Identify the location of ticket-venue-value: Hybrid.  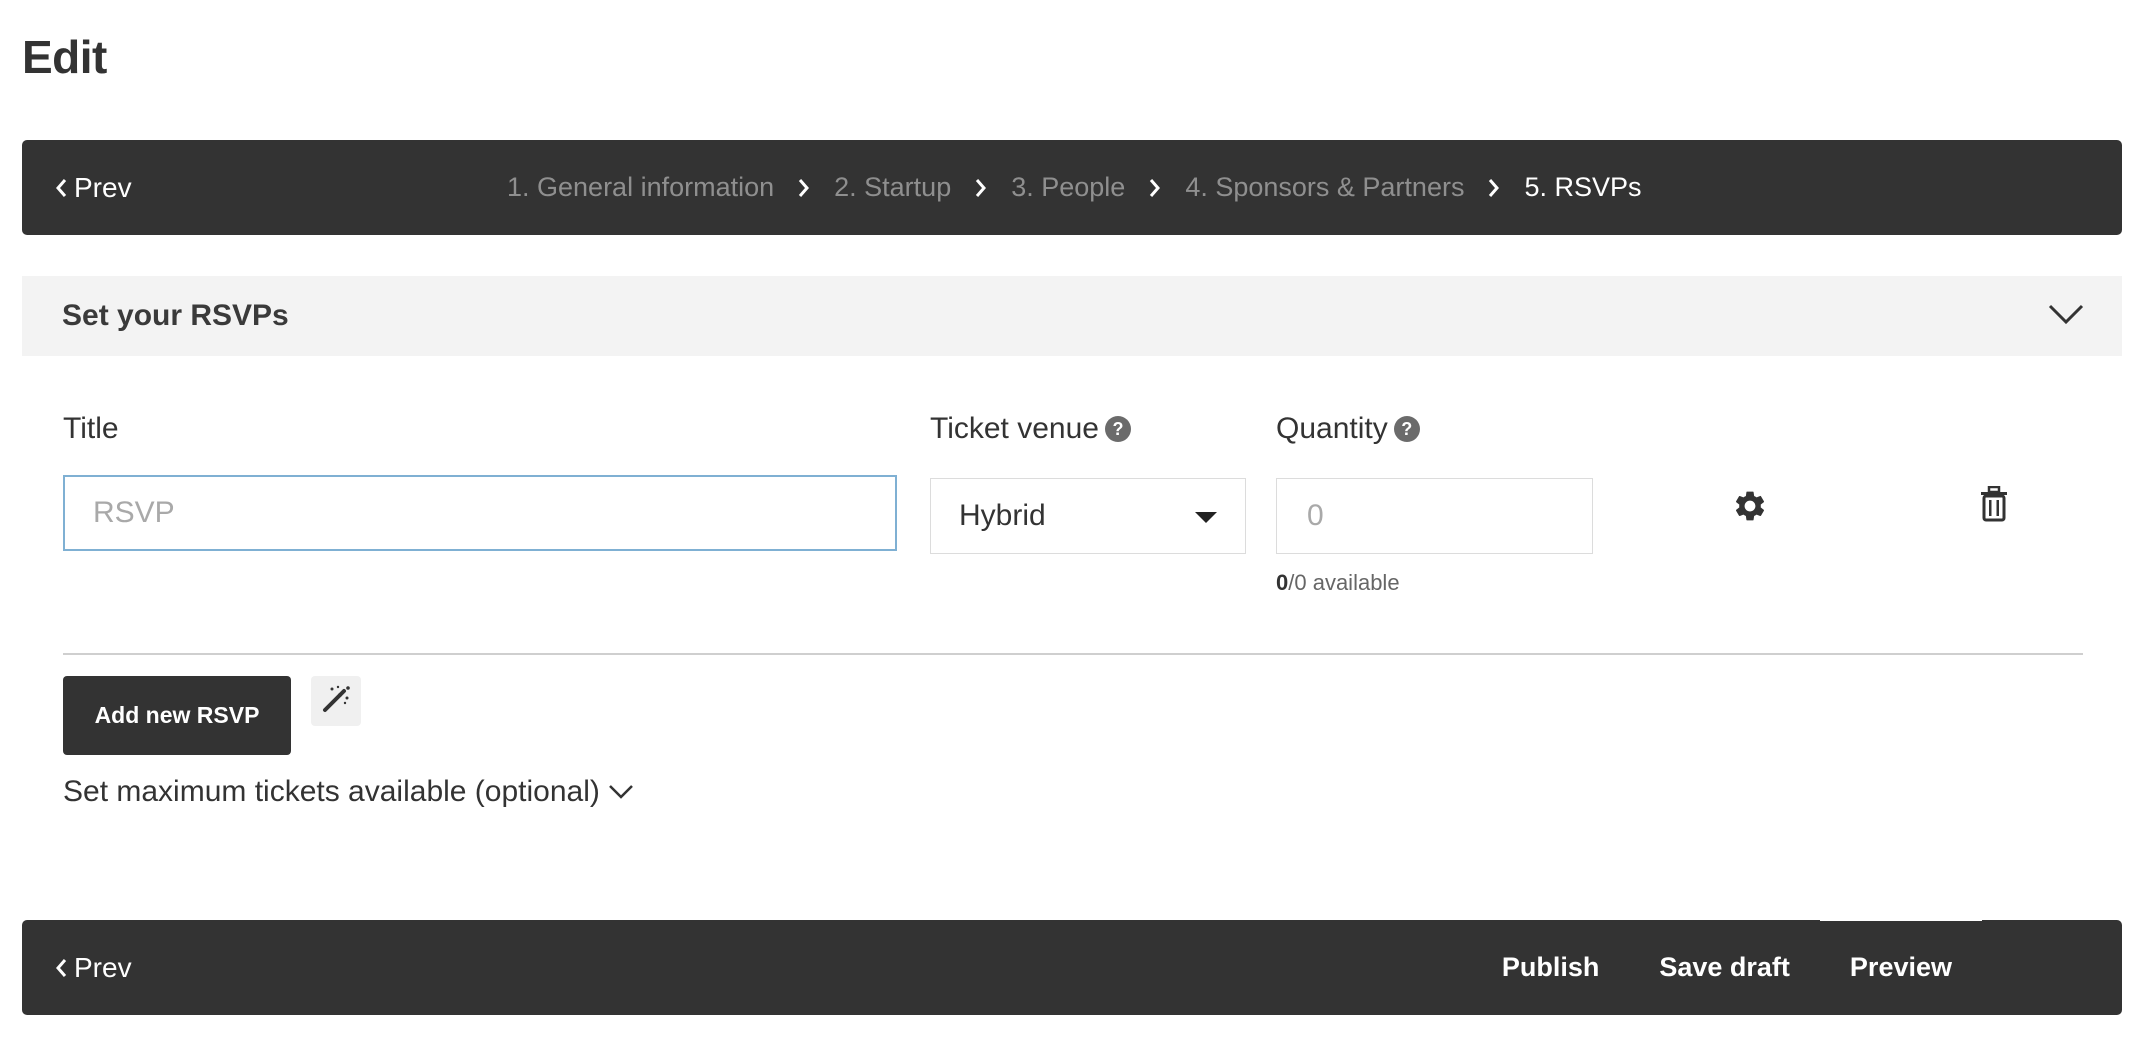
(1002, 515).